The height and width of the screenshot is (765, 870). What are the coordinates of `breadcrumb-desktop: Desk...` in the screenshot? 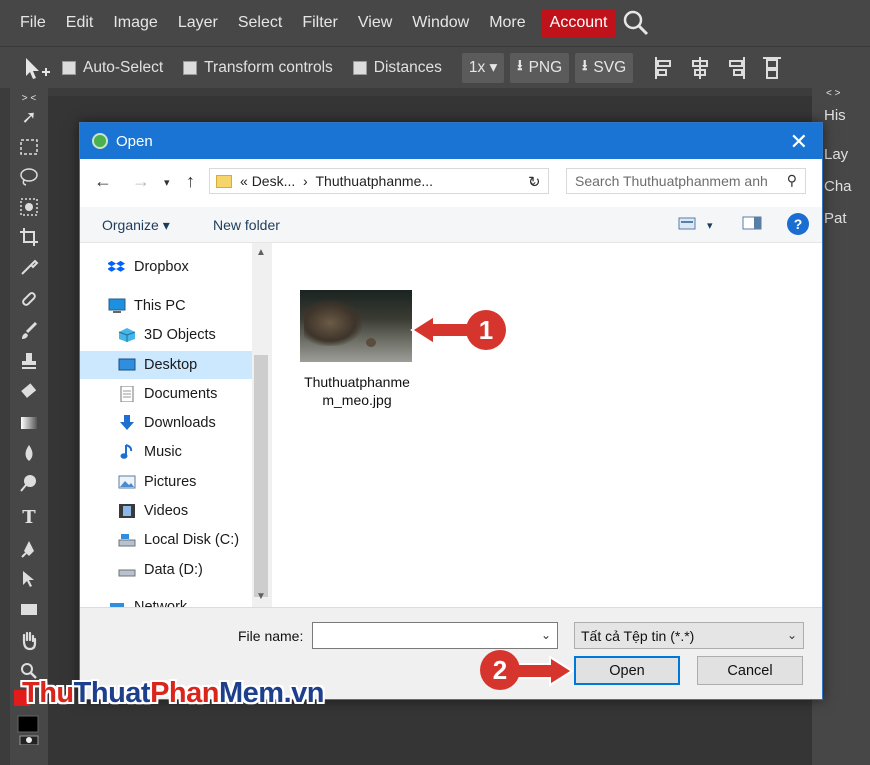 It's located at (274, 181).